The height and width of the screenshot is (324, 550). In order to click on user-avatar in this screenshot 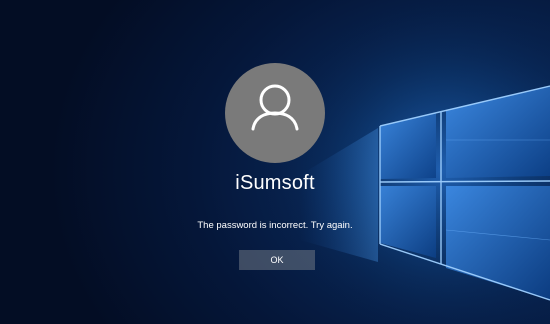, I will do `click(275, 113)`.